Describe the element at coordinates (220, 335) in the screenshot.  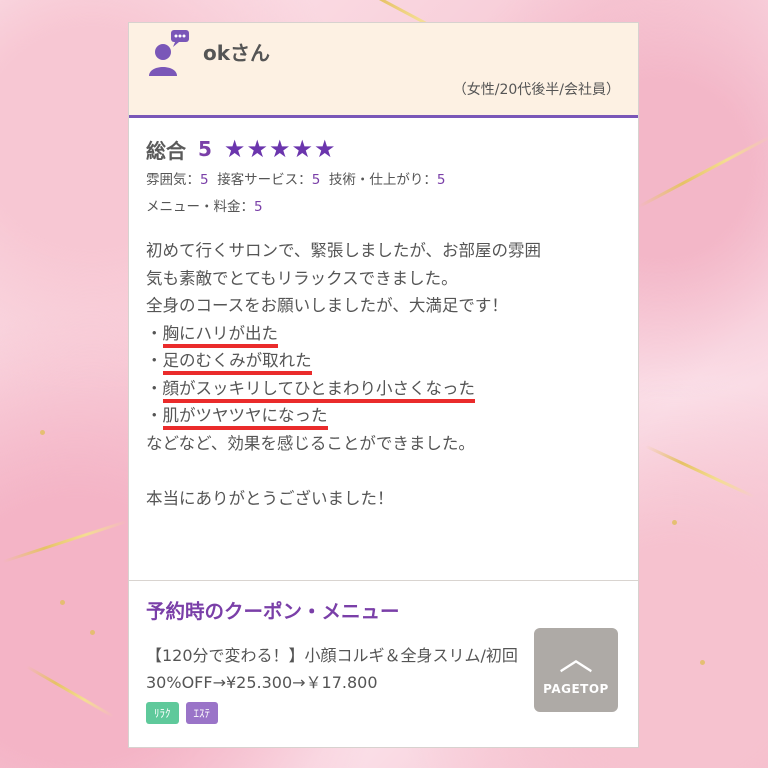
I see `highlighted-text: 胸にハリが出た` at that location.